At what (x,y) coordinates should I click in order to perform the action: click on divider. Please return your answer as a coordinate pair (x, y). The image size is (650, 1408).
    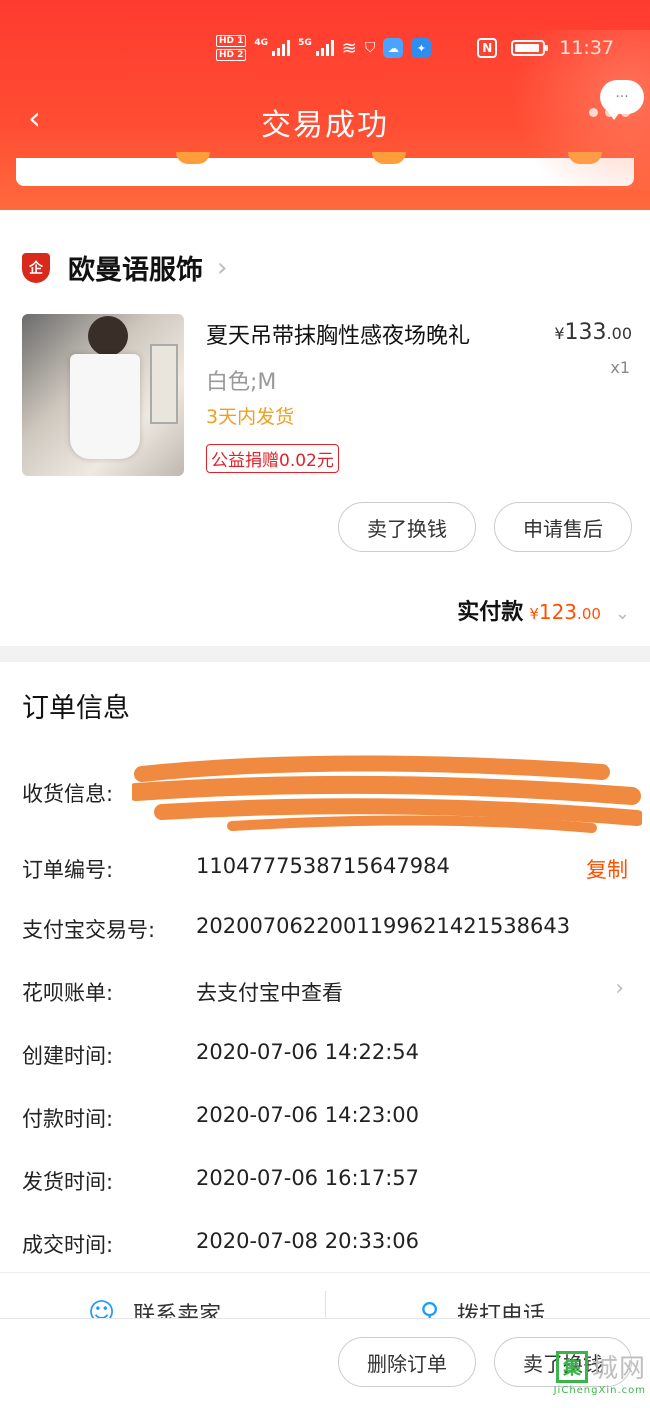
    Looking at the image, I should click on (325, 1304).